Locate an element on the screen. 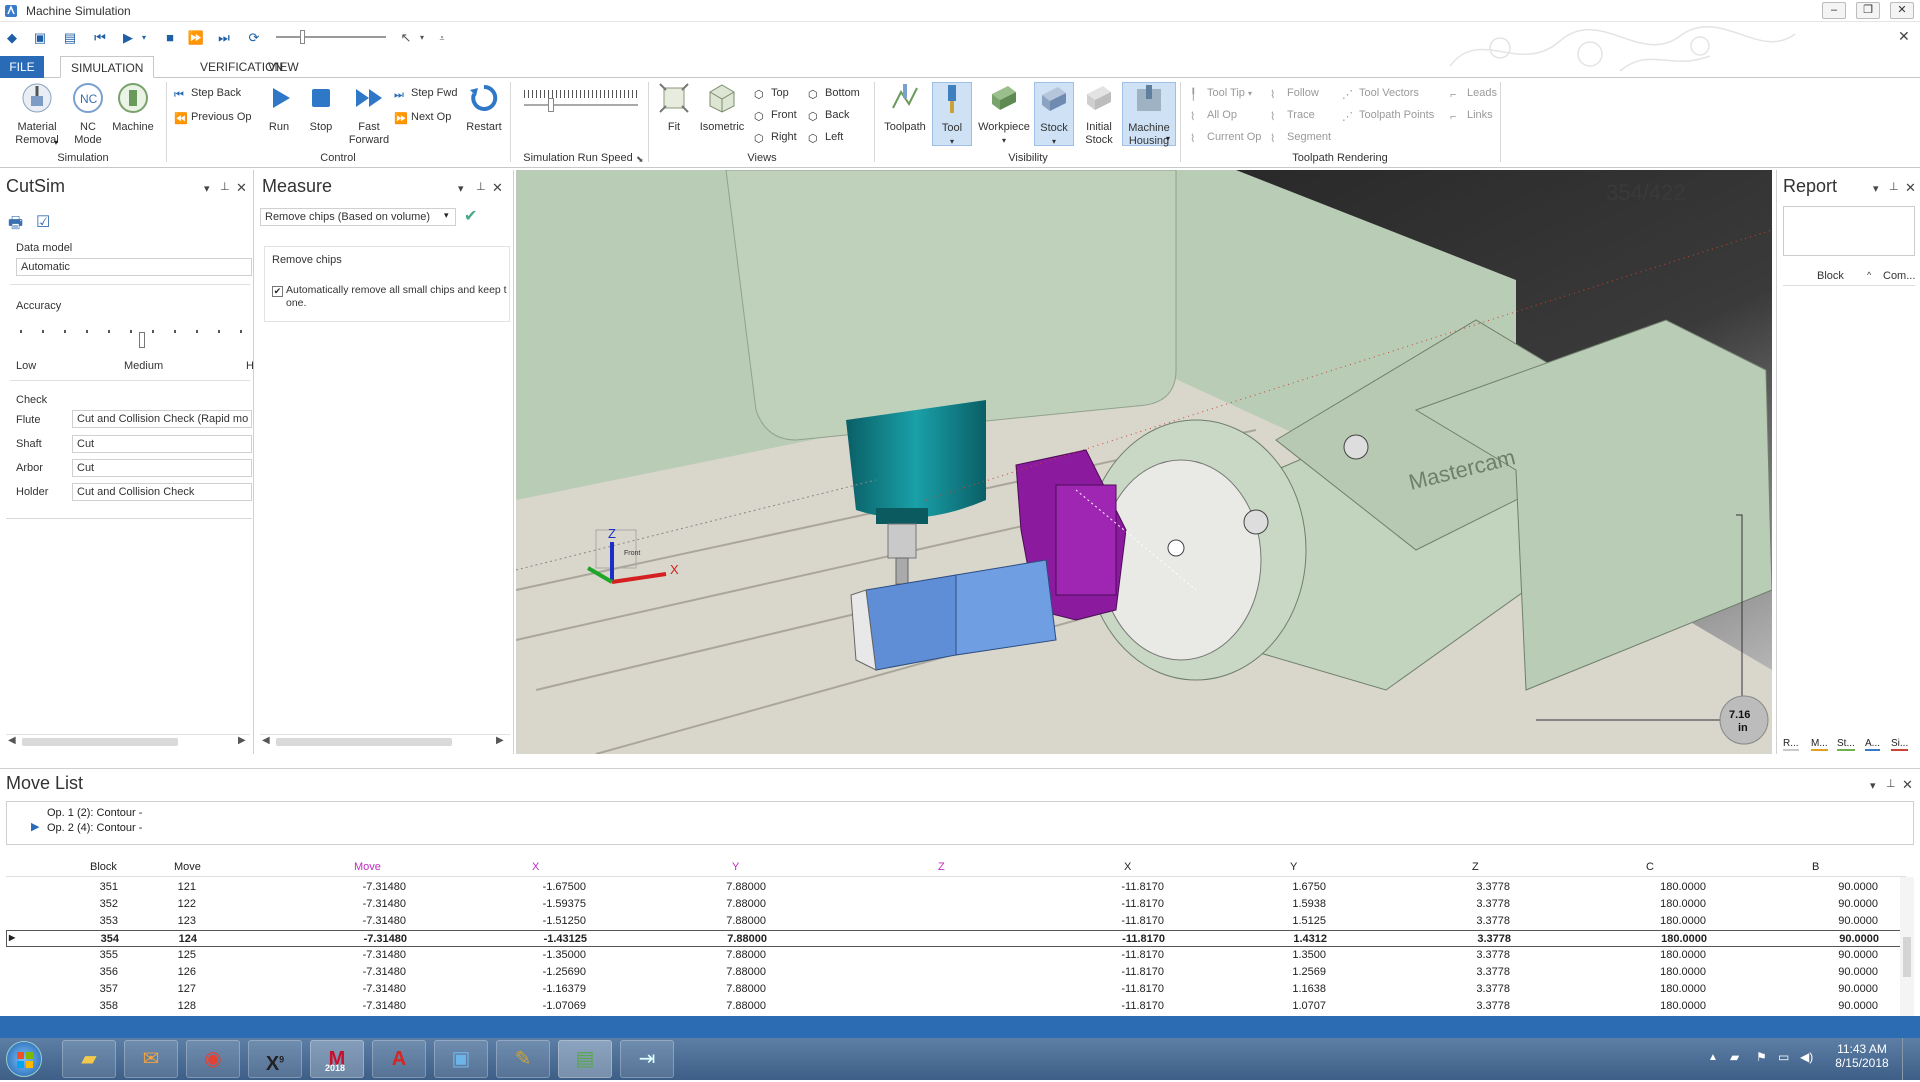 The image size is (1920, 1082). cutsim-pin-icon: ⊥ is located at coordinates (225, 186).